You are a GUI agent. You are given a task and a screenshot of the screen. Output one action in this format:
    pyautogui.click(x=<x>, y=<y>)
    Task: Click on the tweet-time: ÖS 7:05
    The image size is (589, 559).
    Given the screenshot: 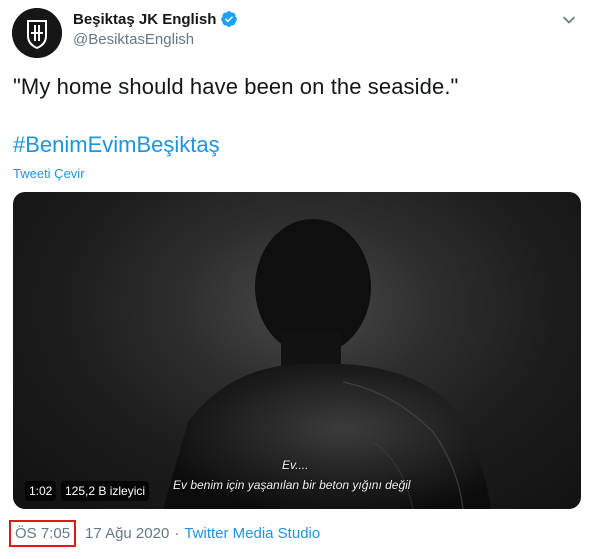 What is the action you would take?
    pyautogui.click(x=43, y=533)
    